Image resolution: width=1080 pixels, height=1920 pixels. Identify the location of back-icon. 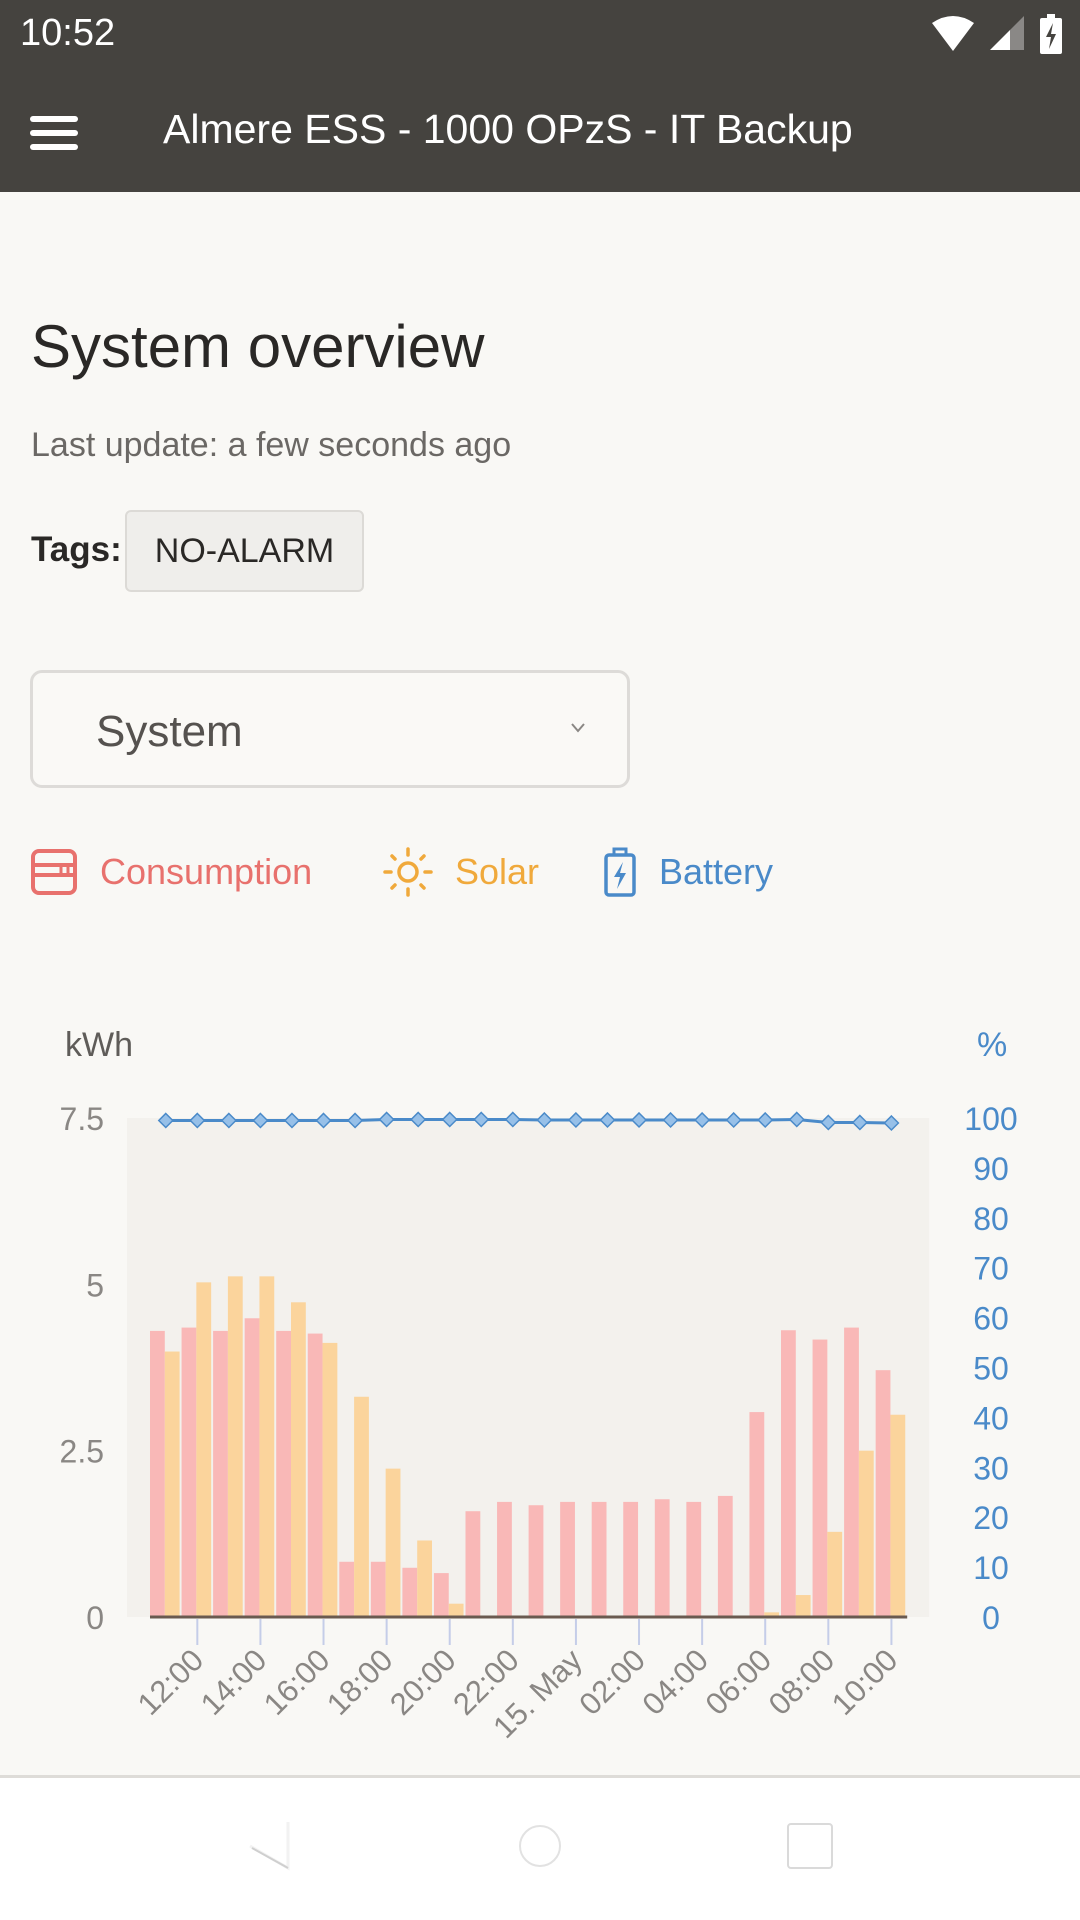
(270, 1848).